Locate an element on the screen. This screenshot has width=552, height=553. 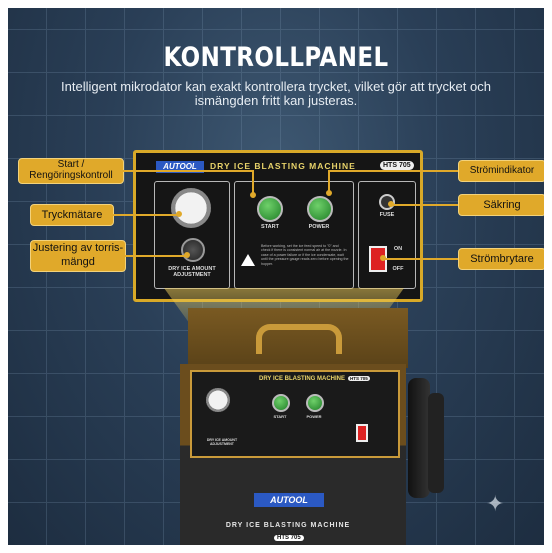
callout-switch: Strömbrytare is located at coordinates (501, 259).